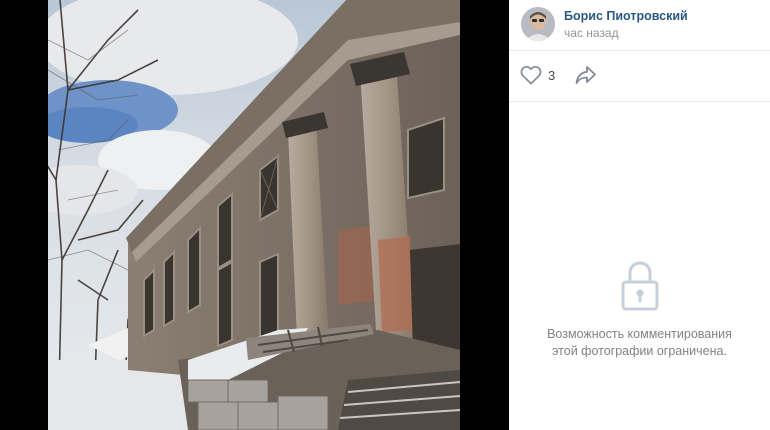  I want to click on like-count: 3, so click(552, 75).